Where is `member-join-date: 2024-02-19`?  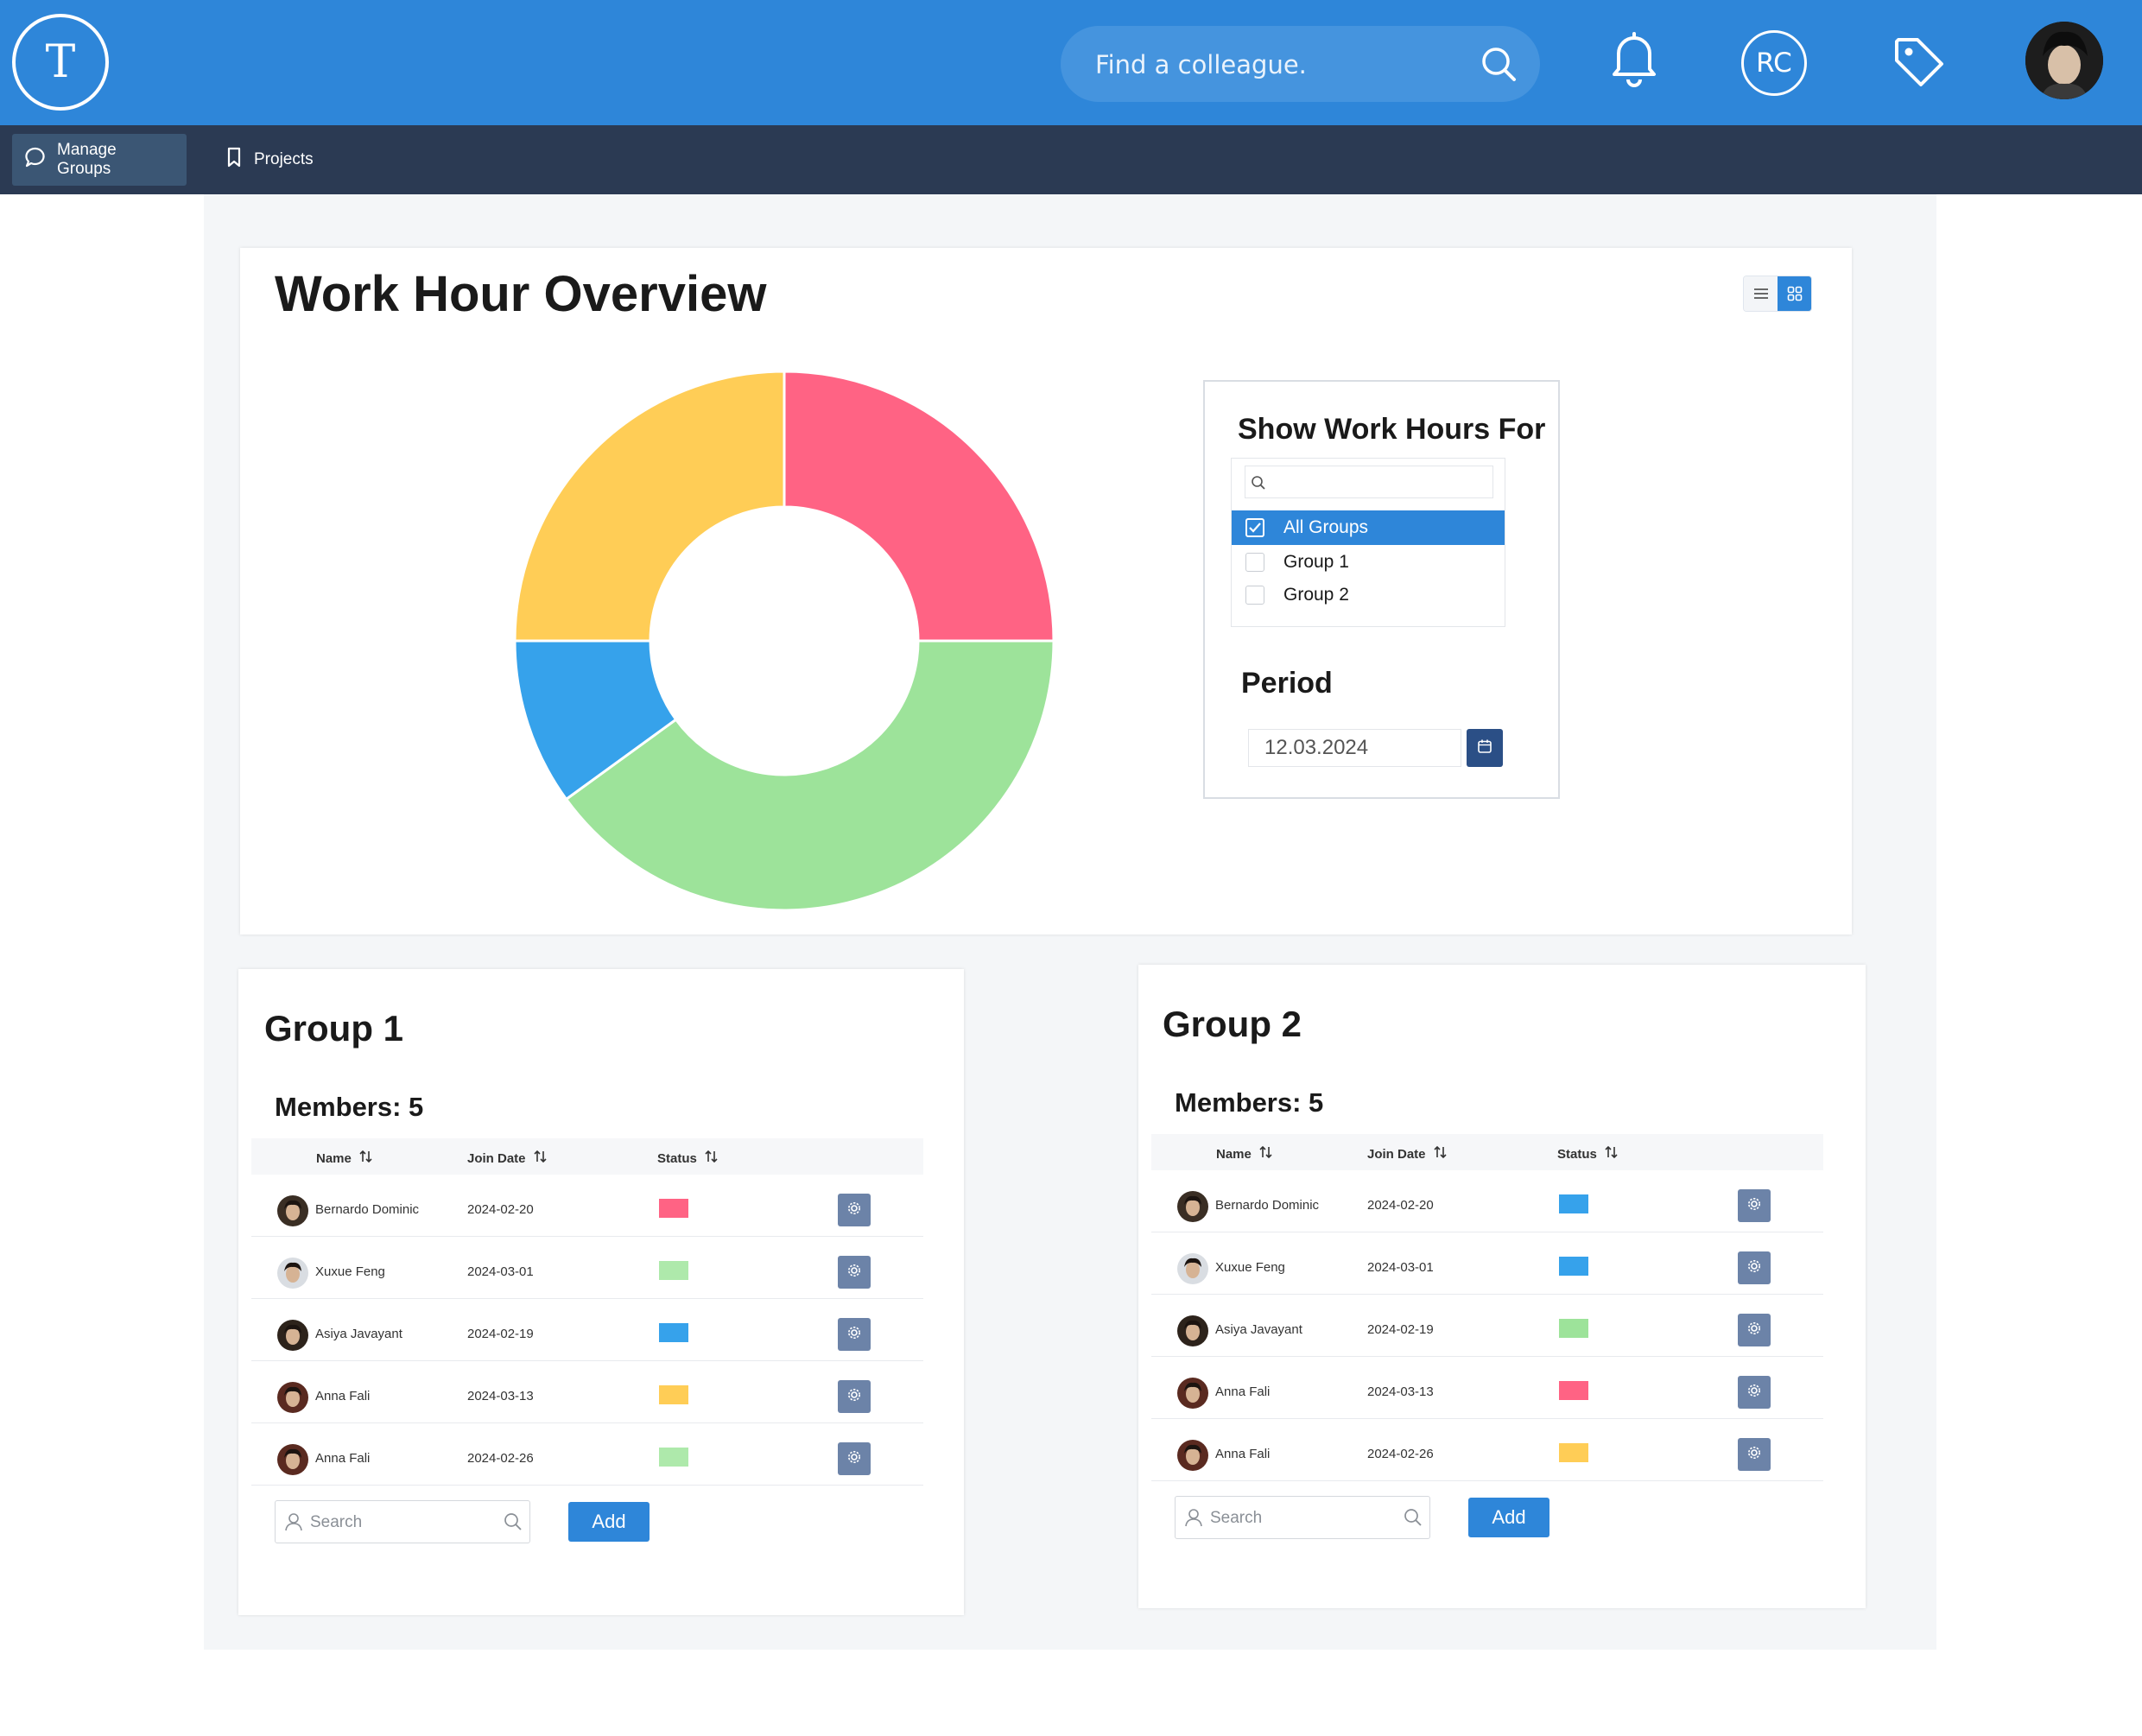
member-join-date: 2024-02-19 is located at coordinates (1401, 1329).